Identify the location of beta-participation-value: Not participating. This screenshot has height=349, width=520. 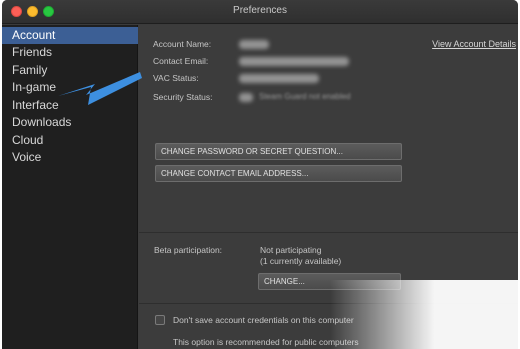
(291, 250).